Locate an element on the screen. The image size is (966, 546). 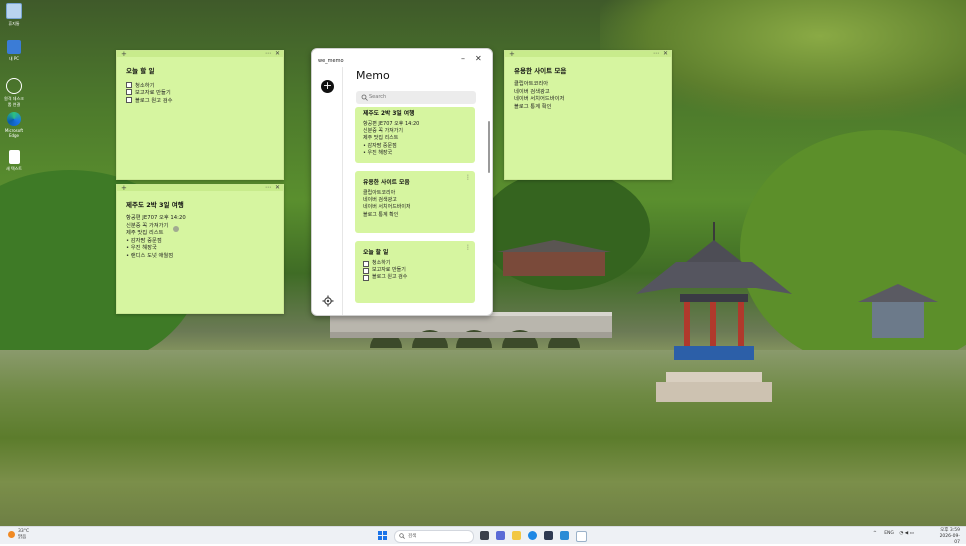
wallpaper-building is located at coordinates (554, 258).